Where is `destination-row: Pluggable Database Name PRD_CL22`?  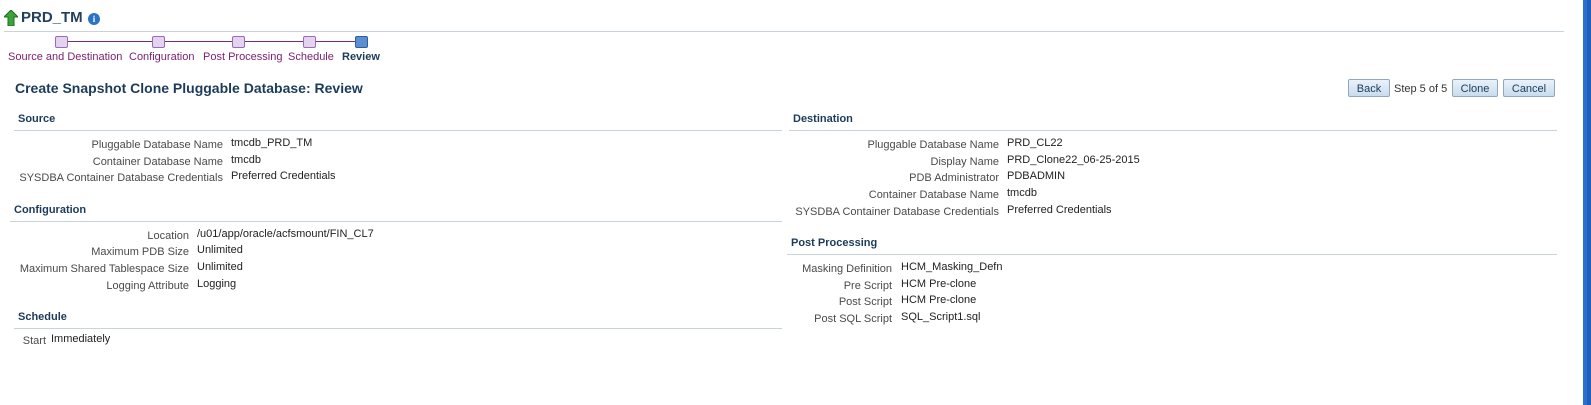
destination-row: Pluggable Database Name PRD_CL22 is located at coordinates (1174, 146).